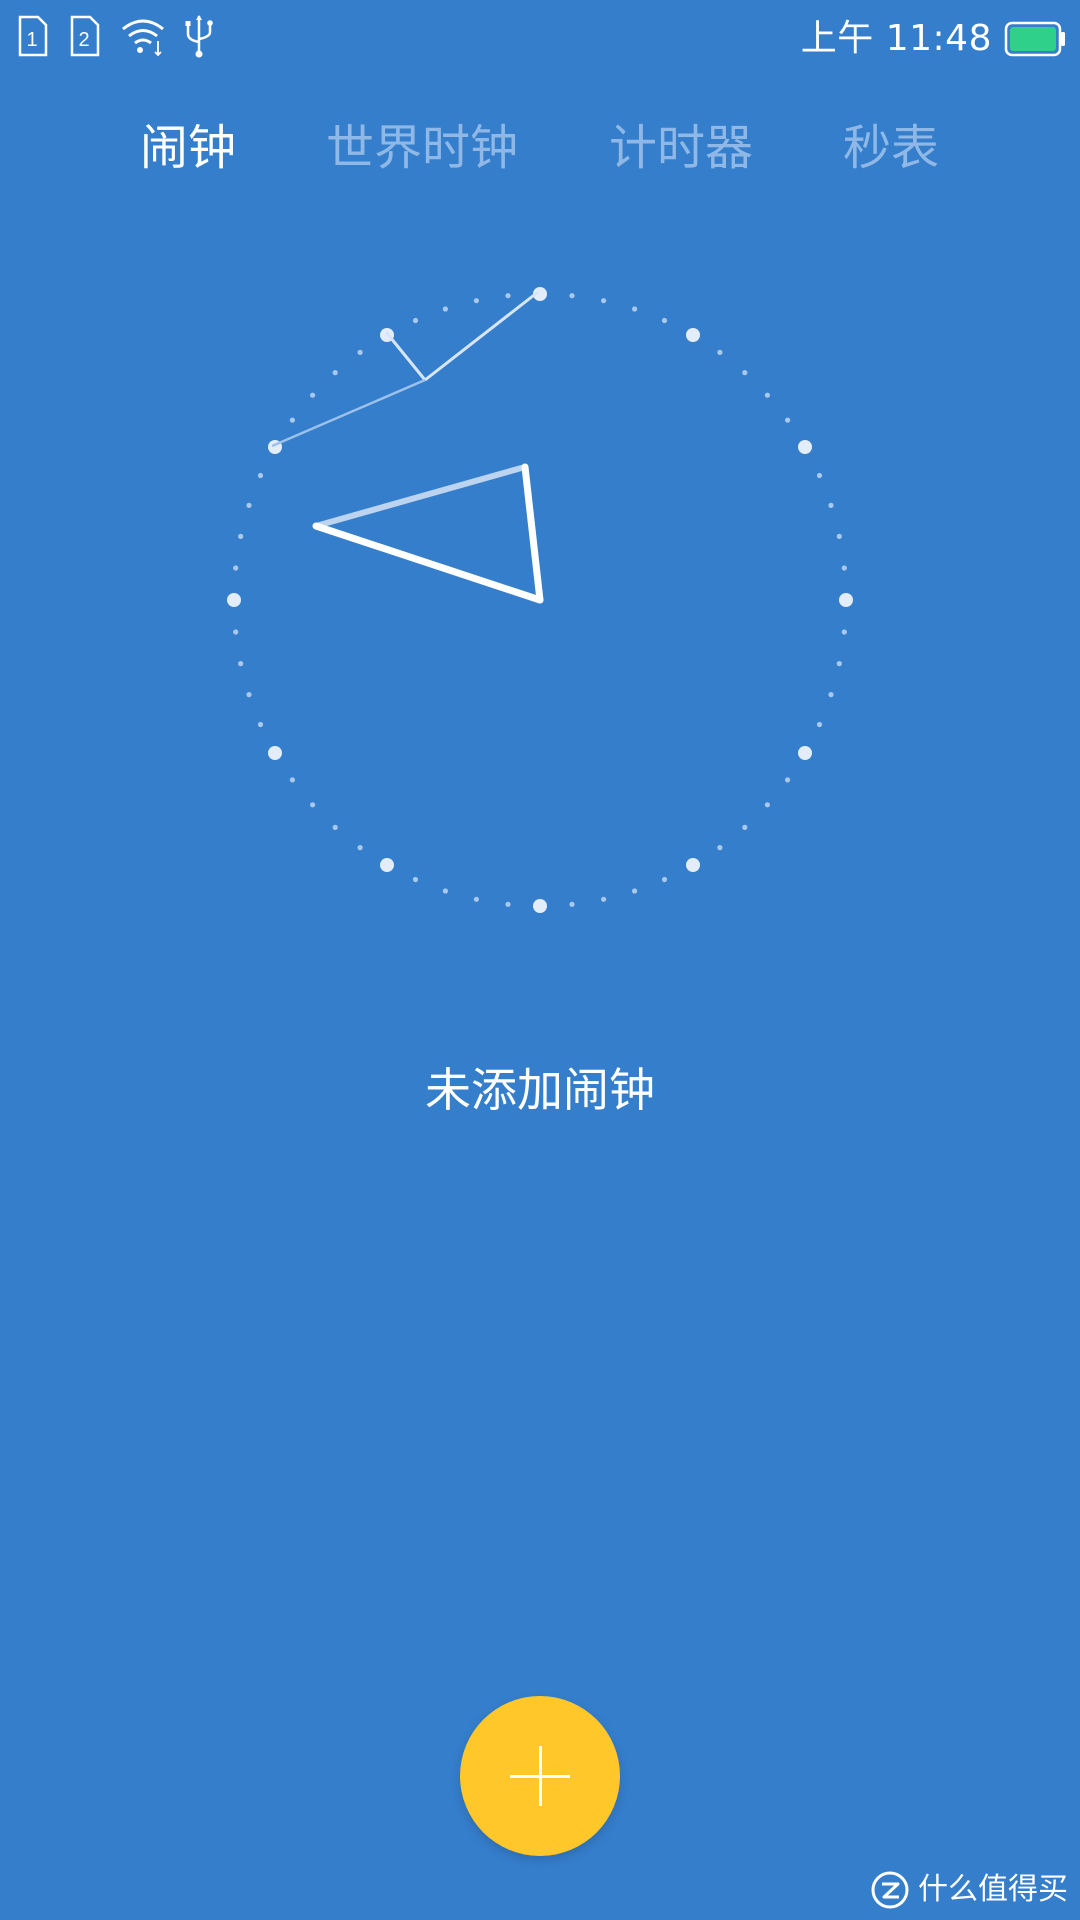  Describe the element at coordinates (540, 40) in the screenshot. I see `status-bar: 1 2 上午 11:48` at that location.